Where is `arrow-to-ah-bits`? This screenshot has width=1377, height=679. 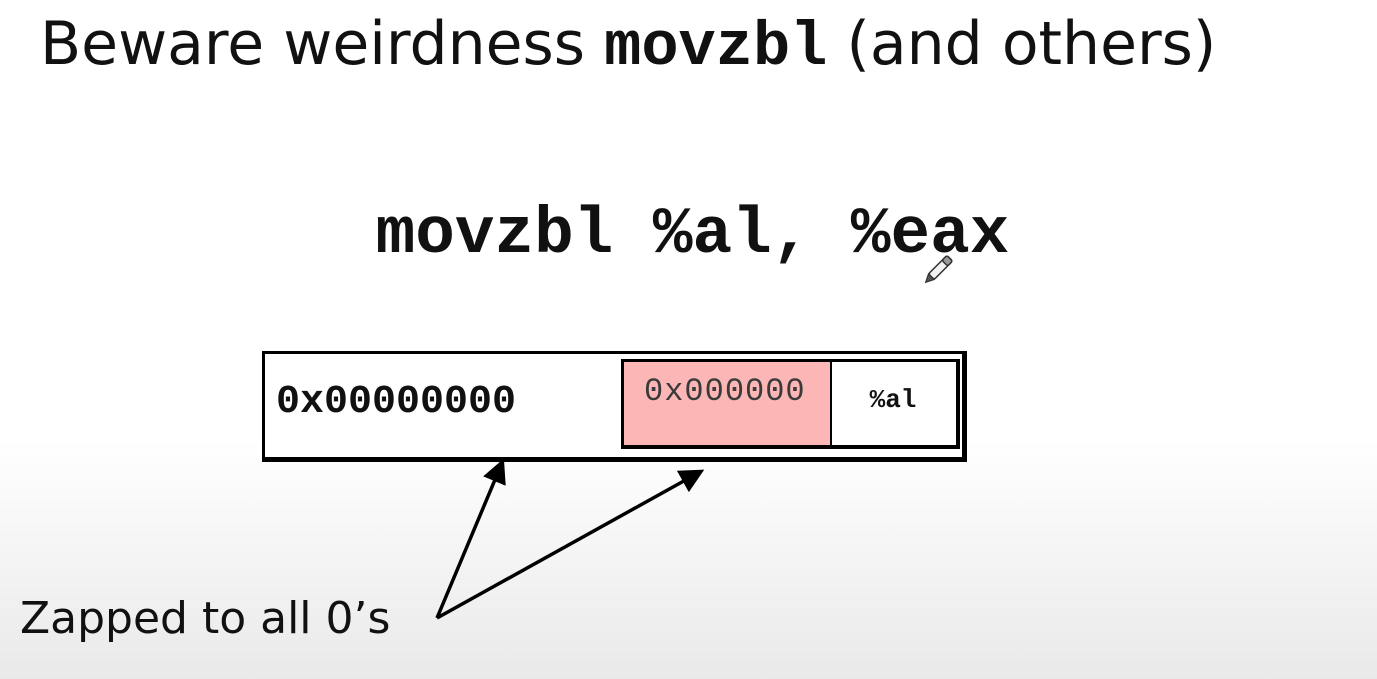 arrow-to-ah-bits is located at coordinates (570, 544).